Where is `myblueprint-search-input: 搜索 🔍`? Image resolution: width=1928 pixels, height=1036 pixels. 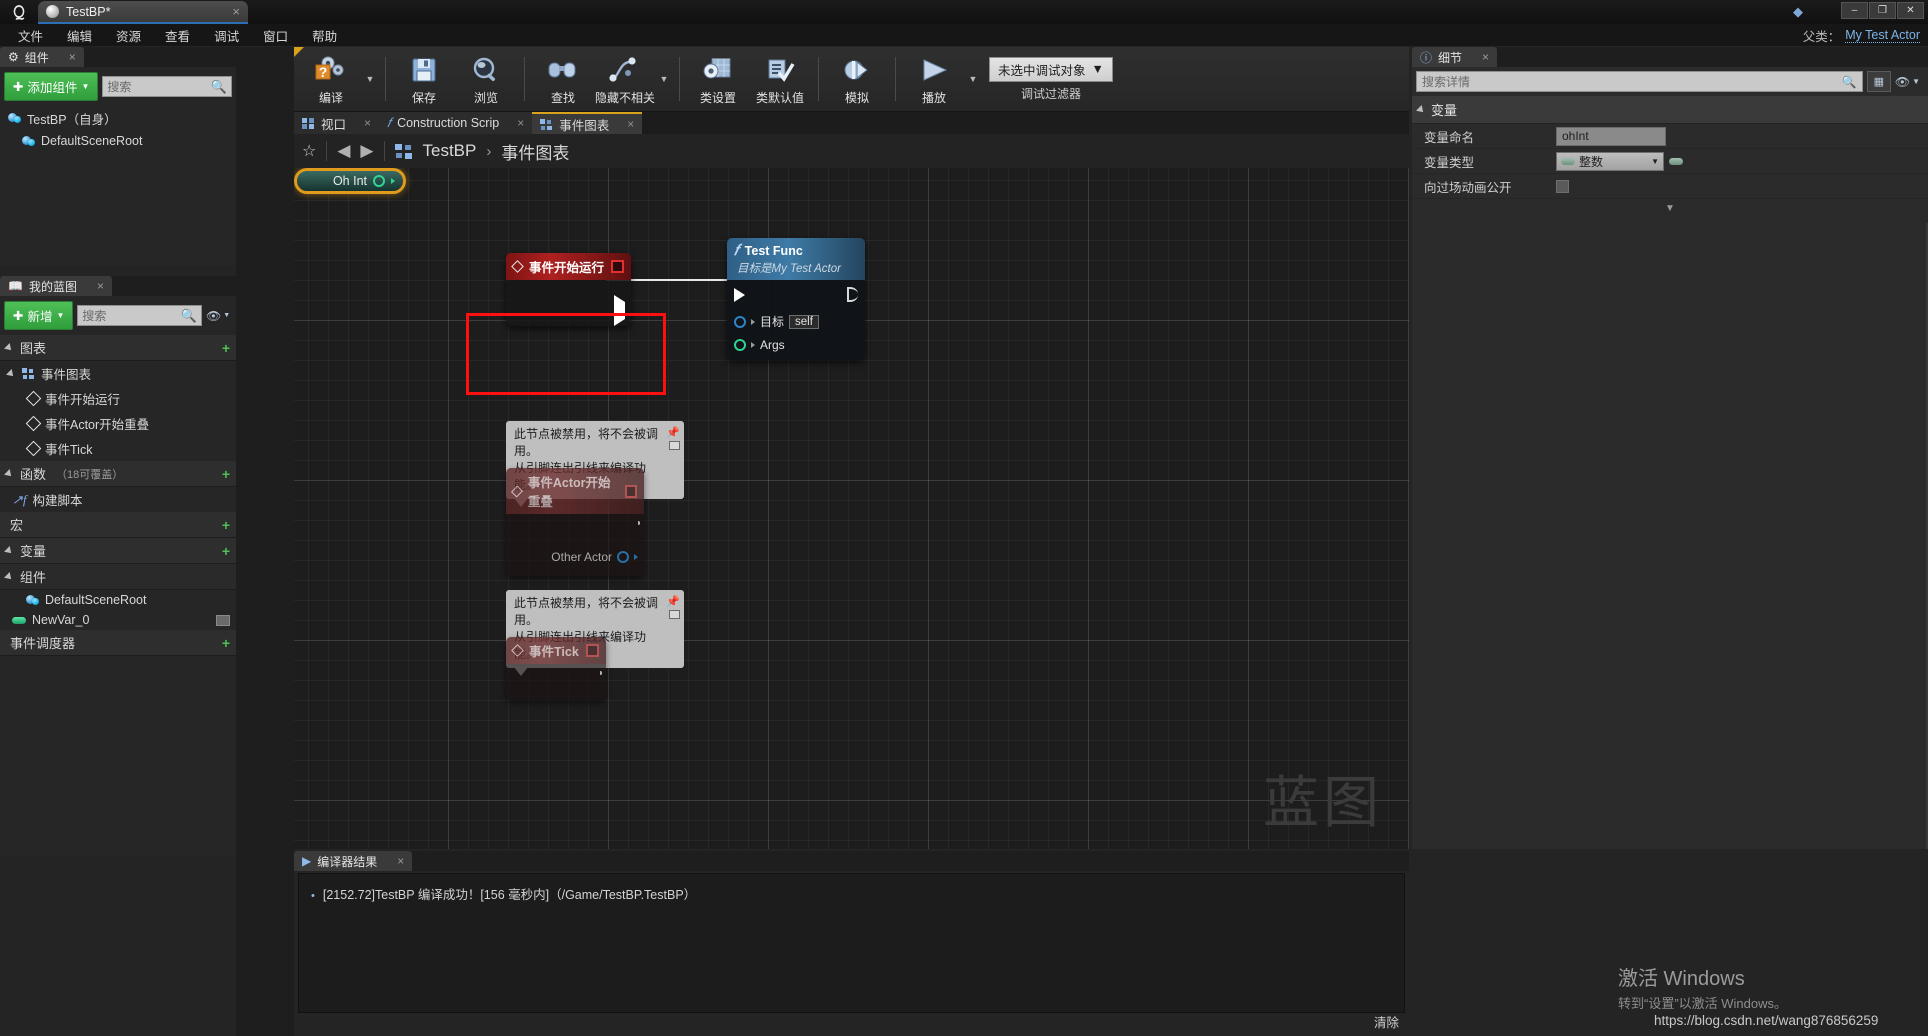
myblueprint-search-input: 搜索 🔍 is located at coordinates (139, 315).